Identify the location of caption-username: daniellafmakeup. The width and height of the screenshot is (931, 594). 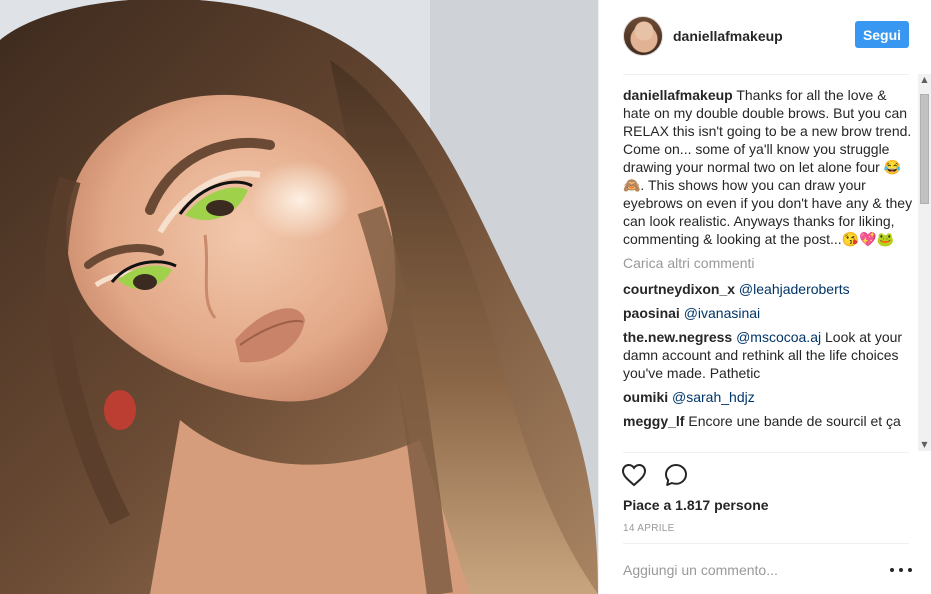
(678, 95).